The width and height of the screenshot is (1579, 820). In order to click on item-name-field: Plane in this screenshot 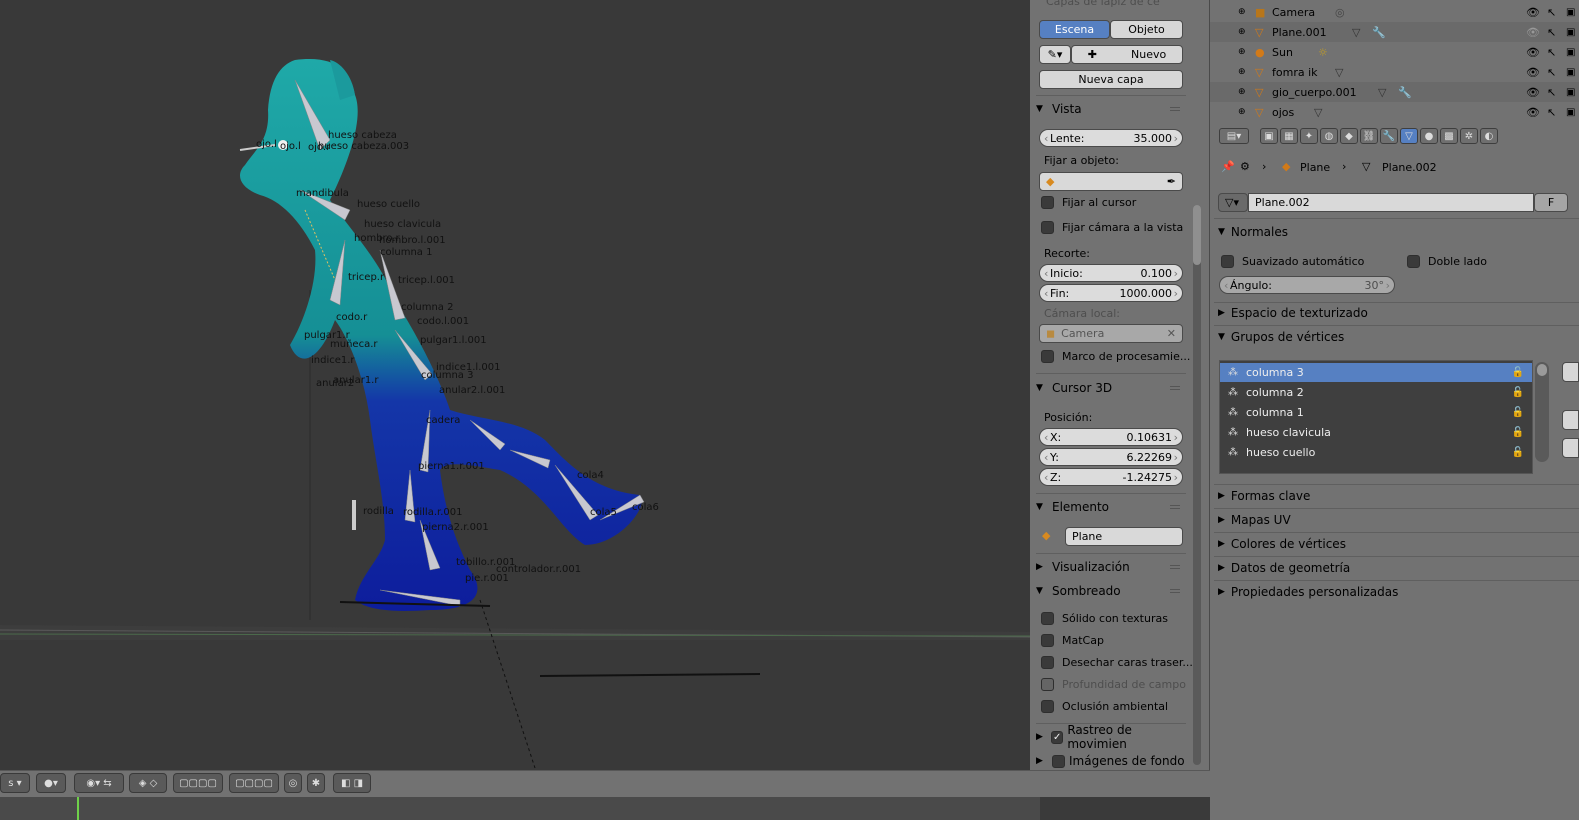, I will do `click(1124, 536)`.